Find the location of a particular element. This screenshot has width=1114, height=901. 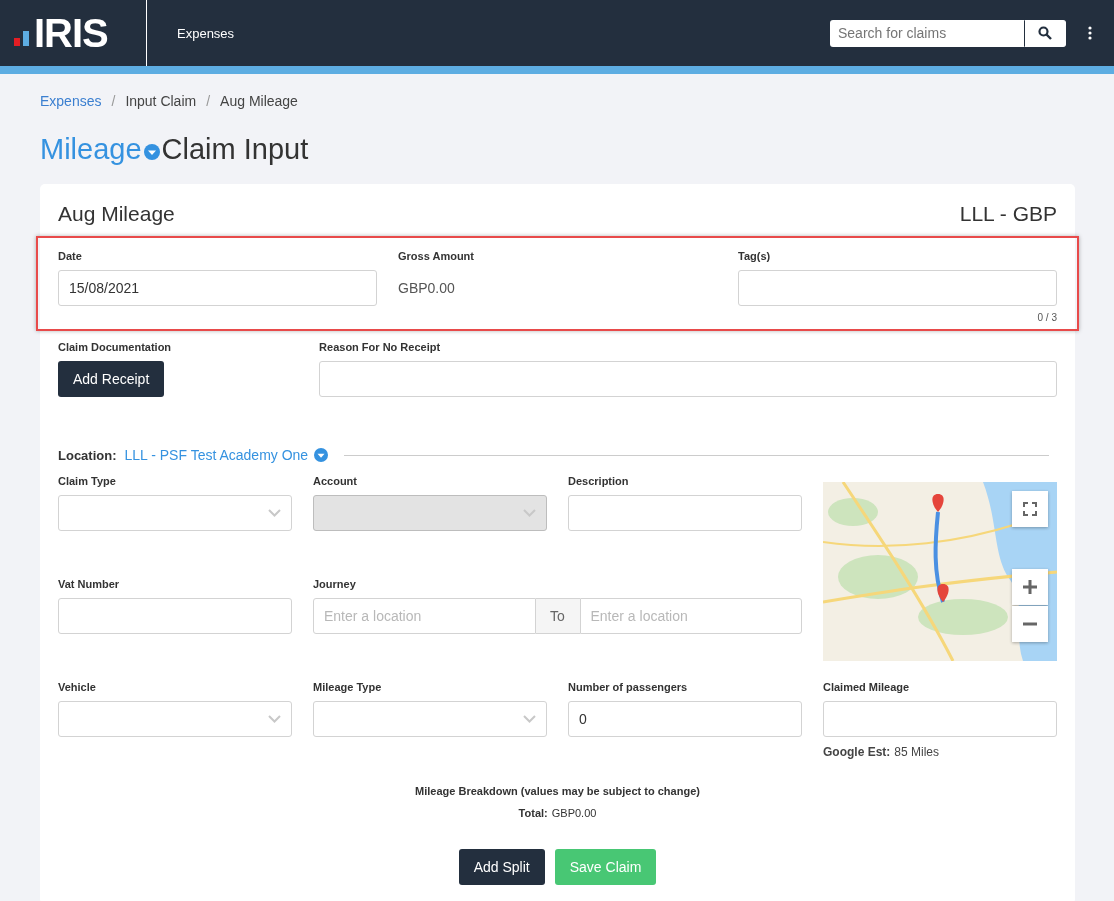

location-label: Location: is located at coordinates (87, 455).